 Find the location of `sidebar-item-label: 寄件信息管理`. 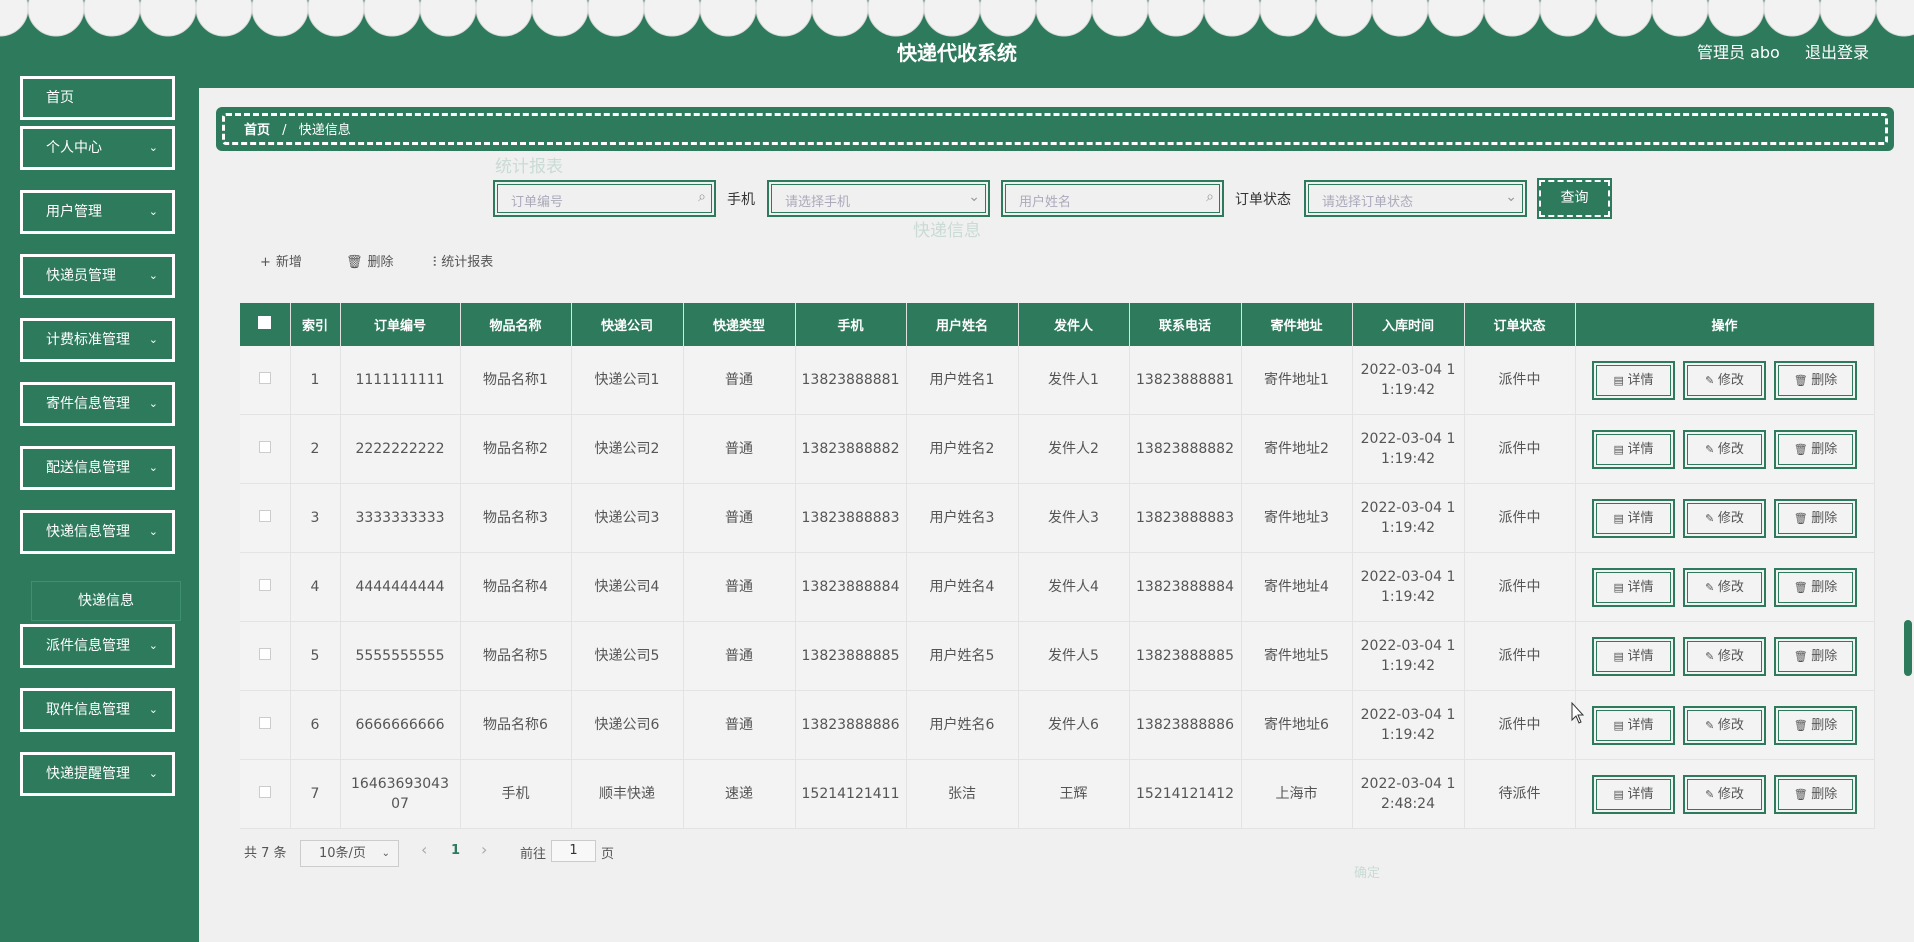

sidebar-item-label: 寄件信息管理 is located at coordinates (88, 404).